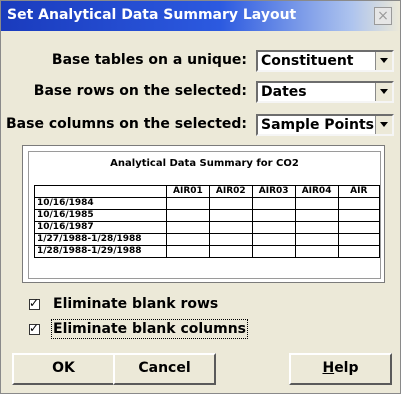  What do you see at coordinates (126, 124) in the screenshot?
I see `base-columns-label: Base columns on the selected:` at bounding box center [126, 124].